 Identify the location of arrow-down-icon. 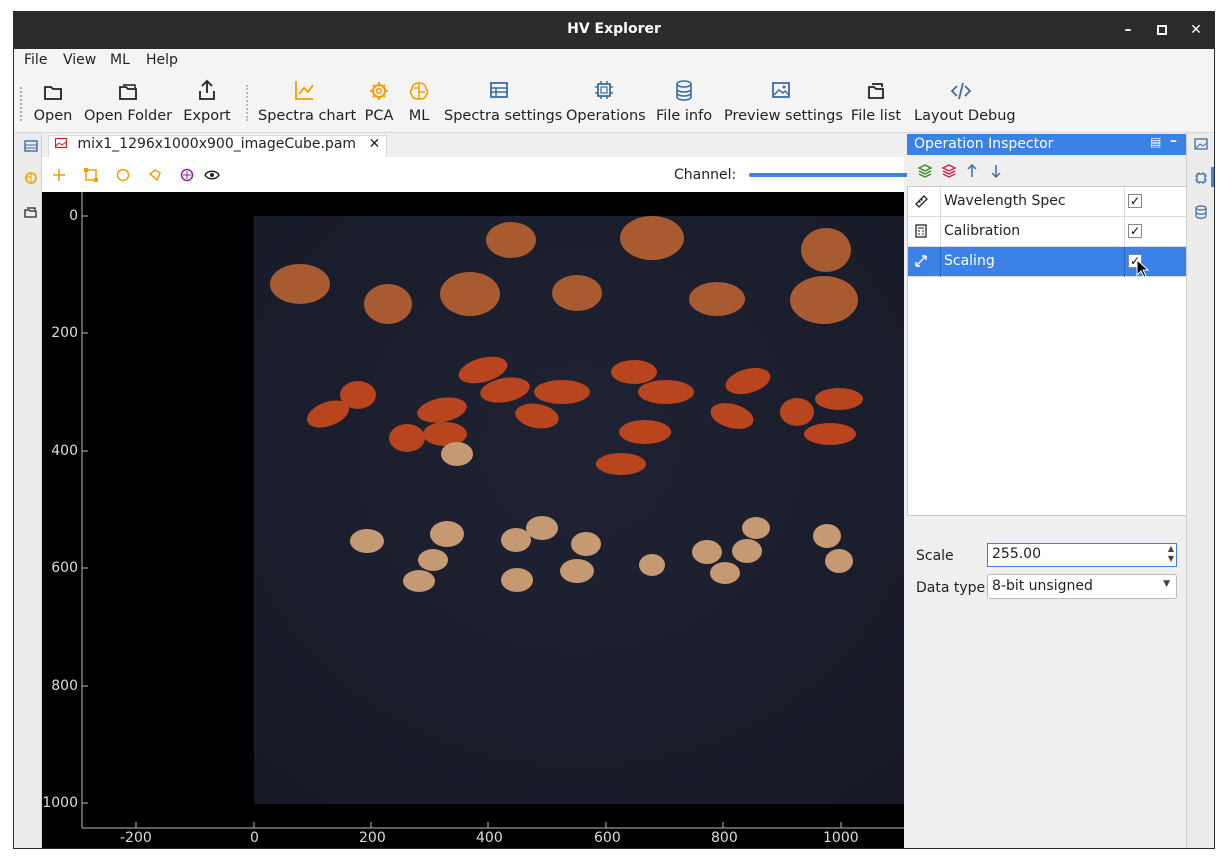
(996, 171).